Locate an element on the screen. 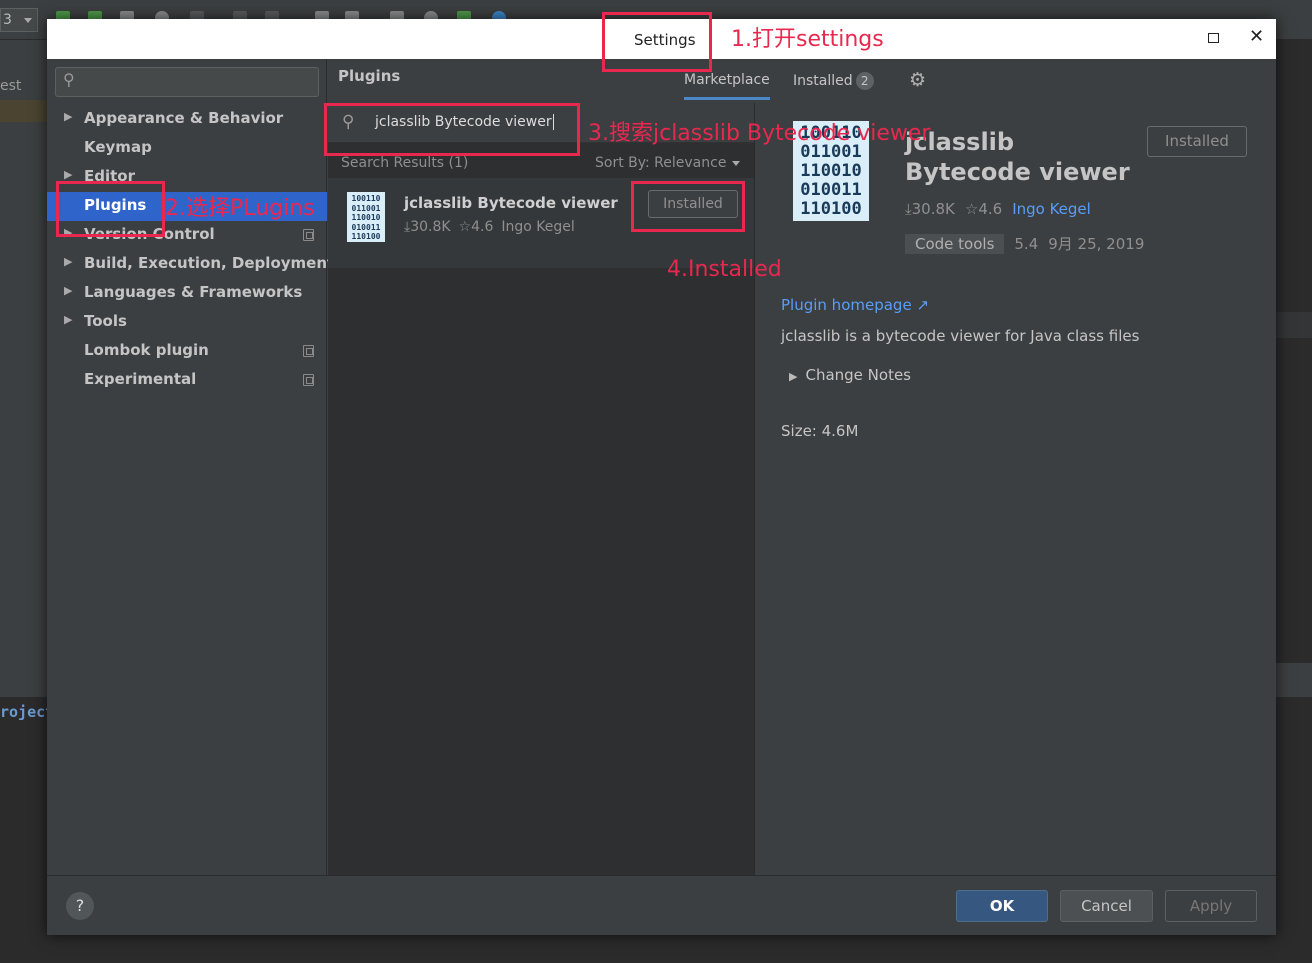 Image resolution: width=1312 pixels, height=963 pixels. sidebar-item-lombok: Lombok plugin is located at coordinates (187, 351).